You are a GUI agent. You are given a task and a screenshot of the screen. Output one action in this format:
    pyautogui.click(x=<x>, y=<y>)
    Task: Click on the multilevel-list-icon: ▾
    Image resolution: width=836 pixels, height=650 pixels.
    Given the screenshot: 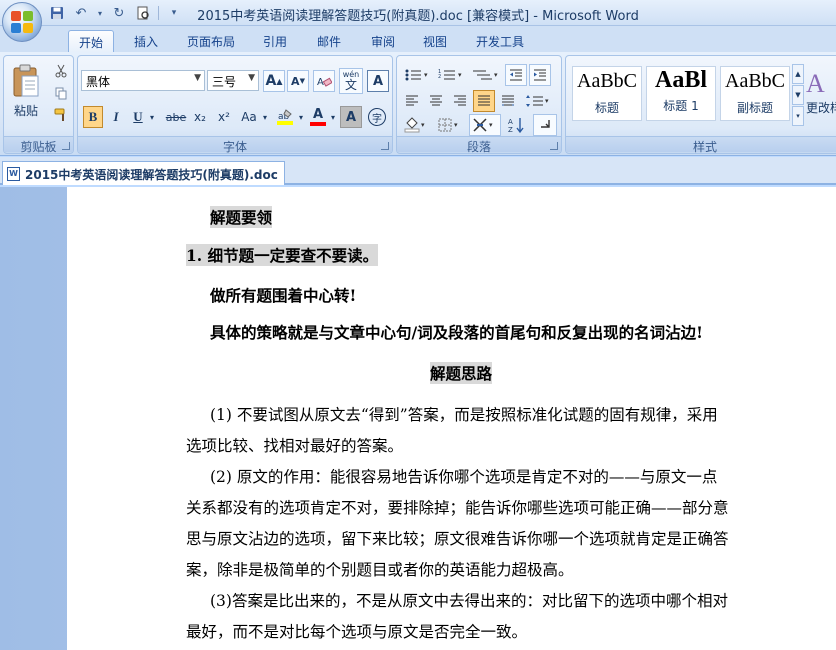 What is the action you would take?
    pyautogui.click(x=485, y=75)
    